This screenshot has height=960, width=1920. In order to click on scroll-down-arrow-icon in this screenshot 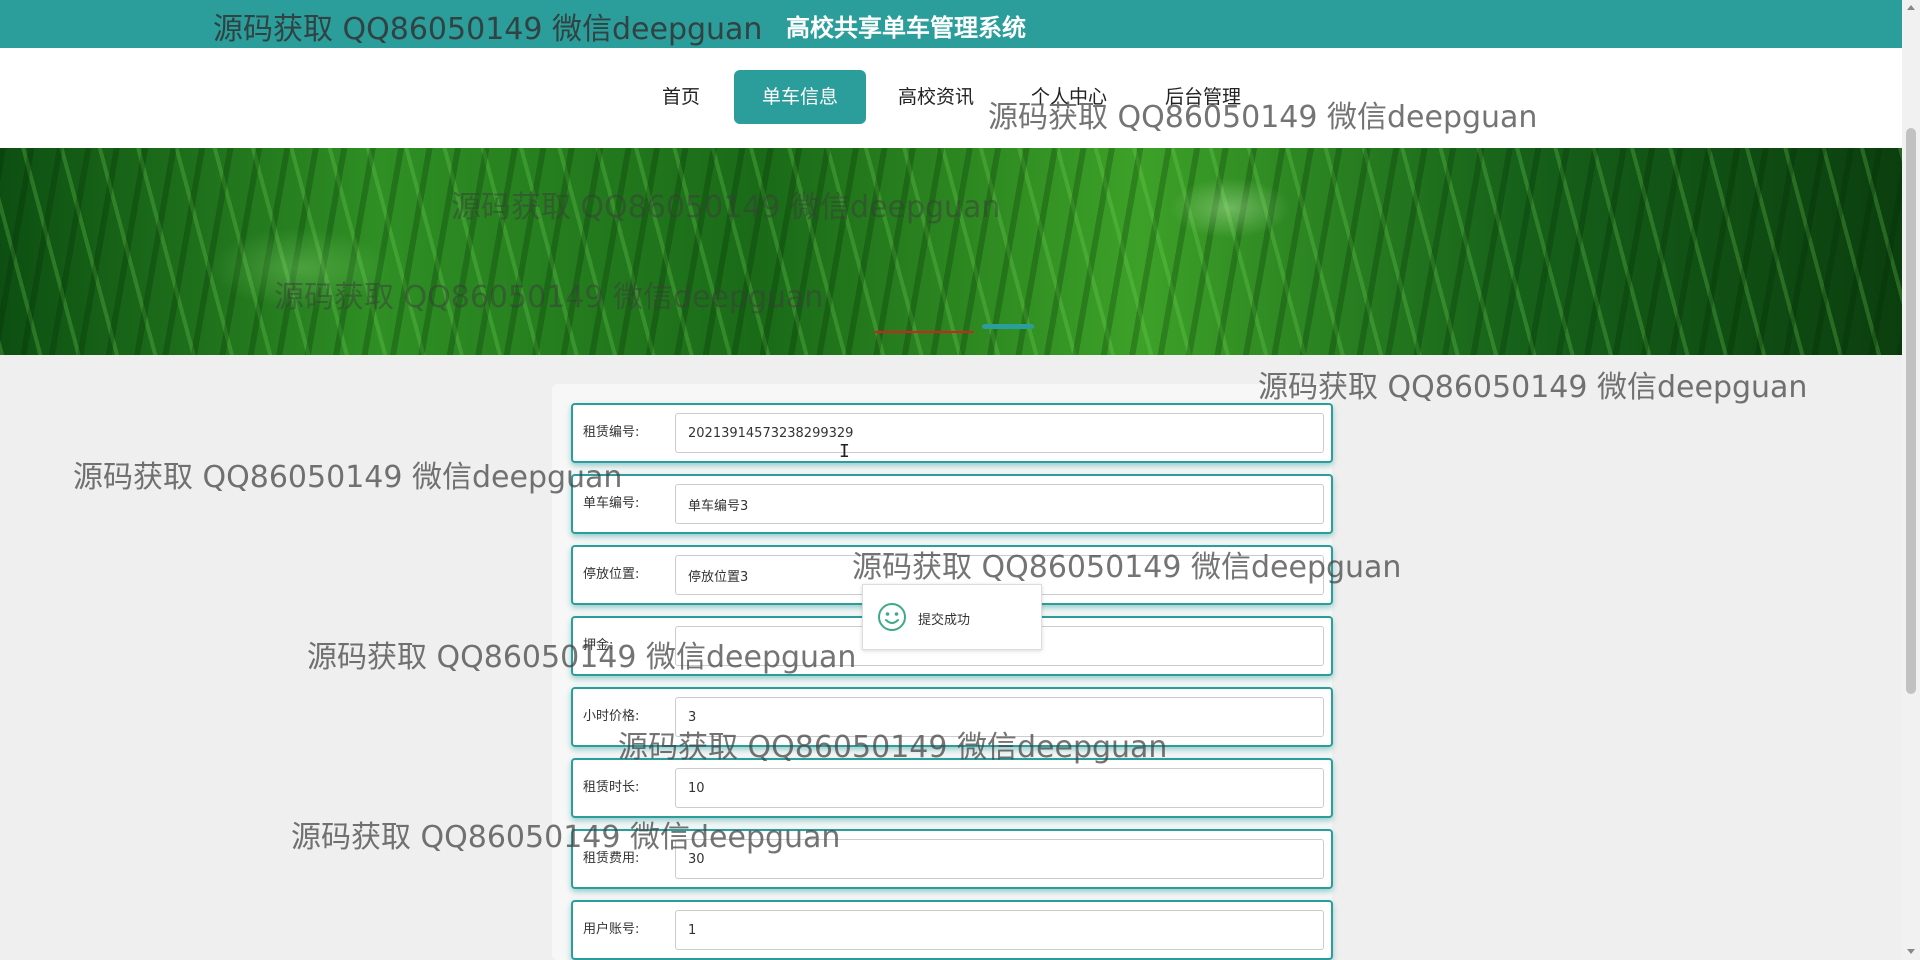, I will do `click(1911, 951)`.